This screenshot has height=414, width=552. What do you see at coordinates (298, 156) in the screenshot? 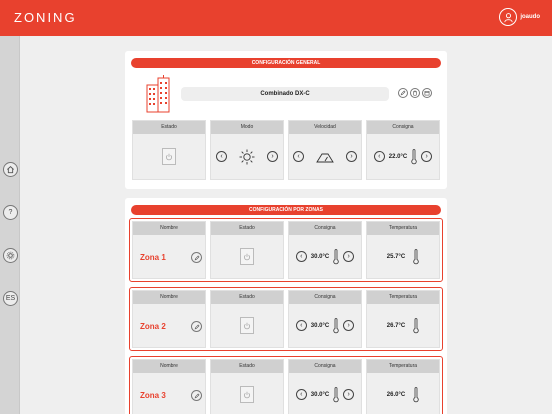
I see `velocidad-prev-button: ‹` at bounding box center [298, 156].